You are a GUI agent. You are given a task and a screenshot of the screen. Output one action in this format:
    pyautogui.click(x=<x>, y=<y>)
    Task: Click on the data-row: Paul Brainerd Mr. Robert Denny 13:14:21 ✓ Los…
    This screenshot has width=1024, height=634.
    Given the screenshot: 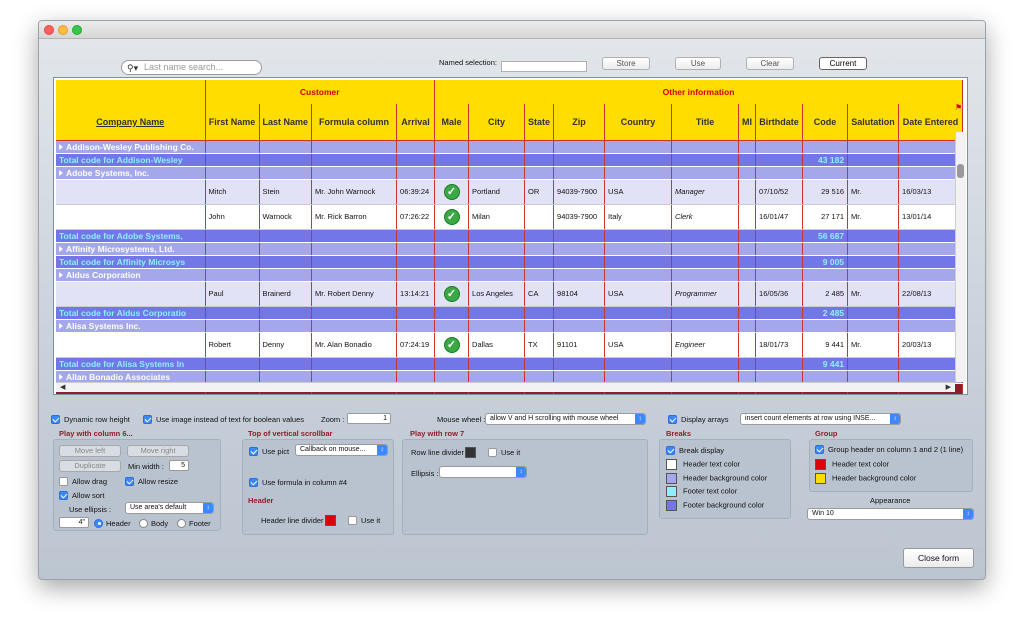 What is the action you would take?
    pyautogui.click(x=510, y=294)
    